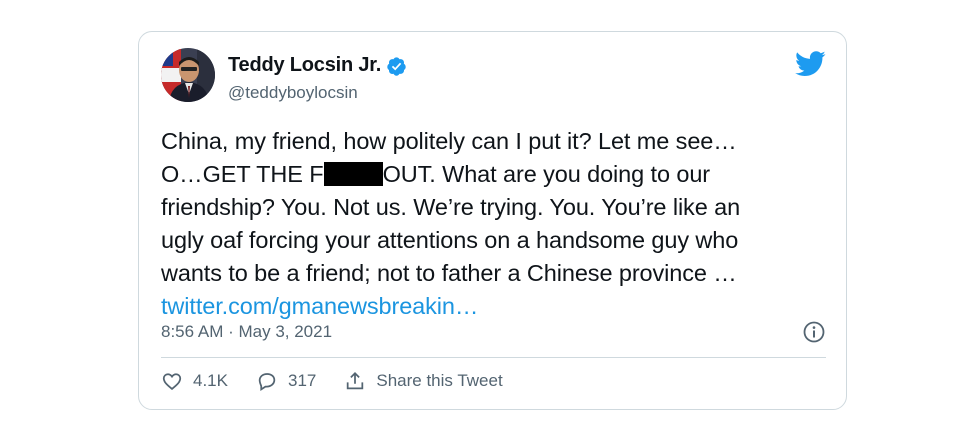 This screenshot has height=442, width=972. Describe the element at coordinates (286, 381) in the screenshot. I see `reply-button: 317` at that location.